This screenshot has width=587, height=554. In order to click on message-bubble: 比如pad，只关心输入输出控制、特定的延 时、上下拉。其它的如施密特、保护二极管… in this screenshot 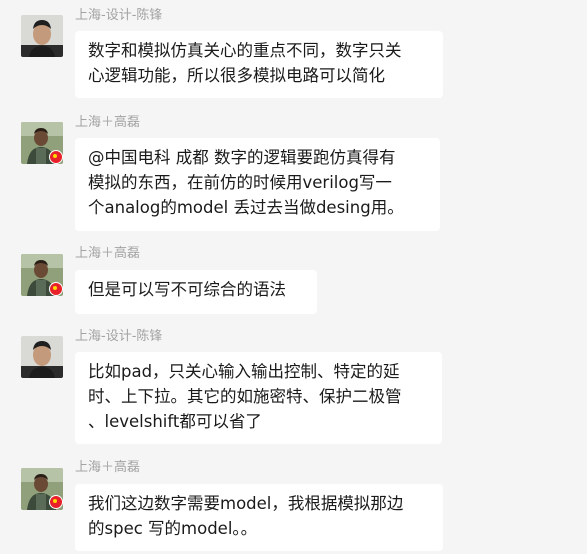, I will do `click(258, 398)`.